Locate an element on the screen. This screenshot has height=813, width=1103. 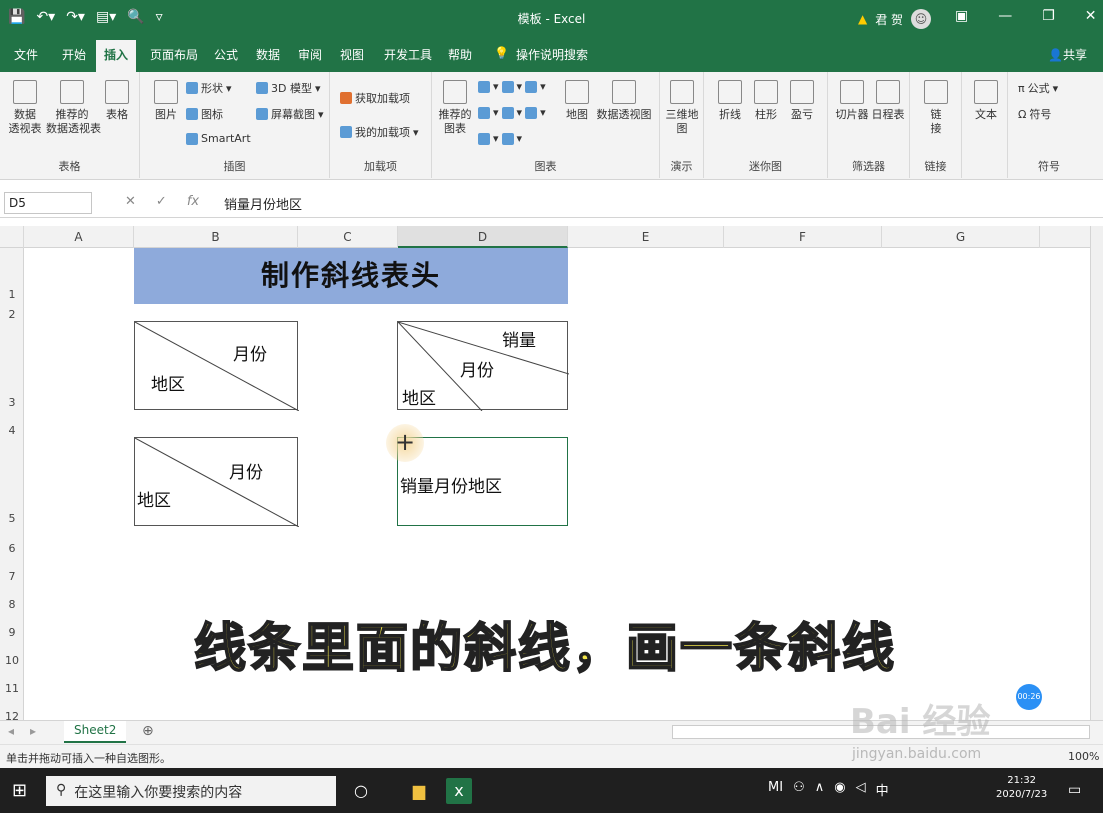
tab-help: 帮助 is located at coordinates (460, 54).